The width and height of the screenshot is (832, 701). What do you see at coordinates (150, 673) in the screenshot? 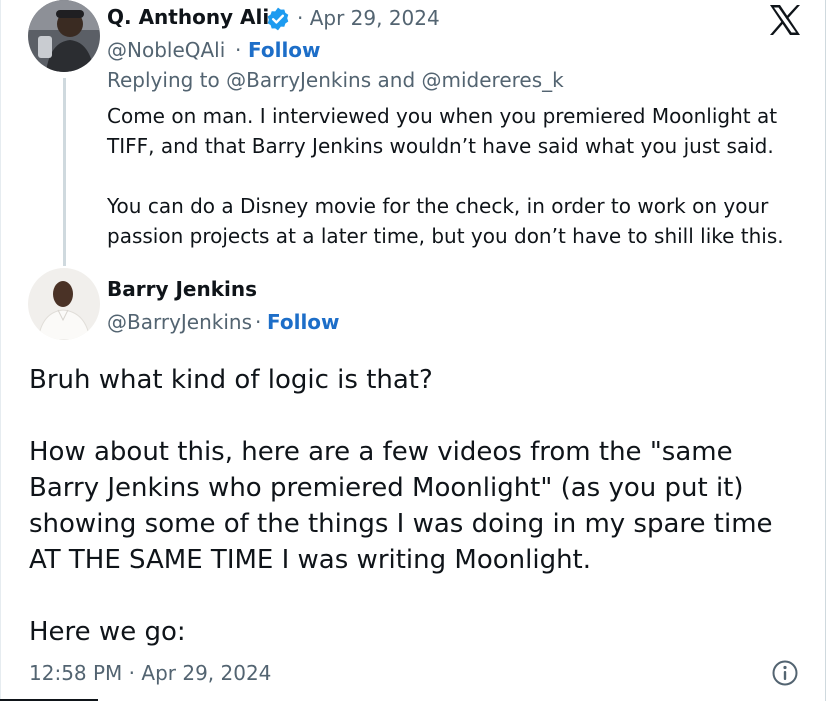
I see `main-timestamp: 12:58 PM · Apr 29, 2024` at bounding box center [150, 673].